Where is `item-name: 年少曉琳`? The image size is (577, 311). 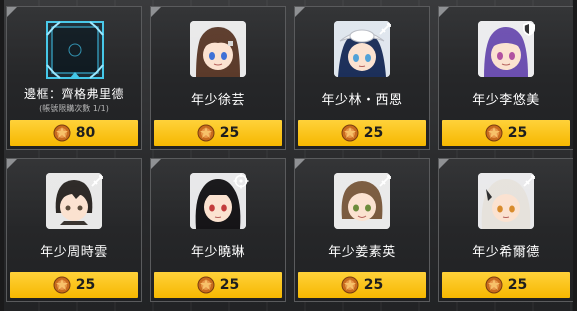 item-name: 年少曉琳 is located at coordinates (217, 252).